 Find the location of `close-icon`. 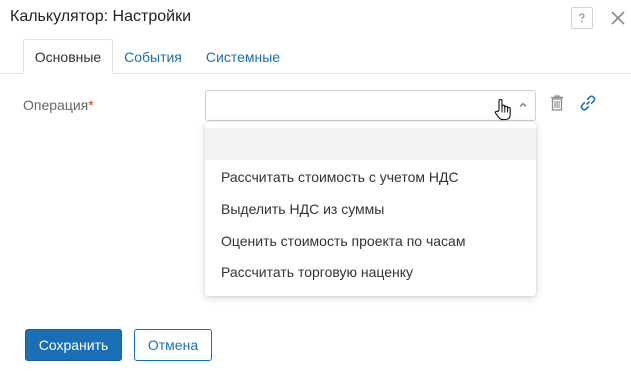

close-icon is located at coordinates (618, 18).